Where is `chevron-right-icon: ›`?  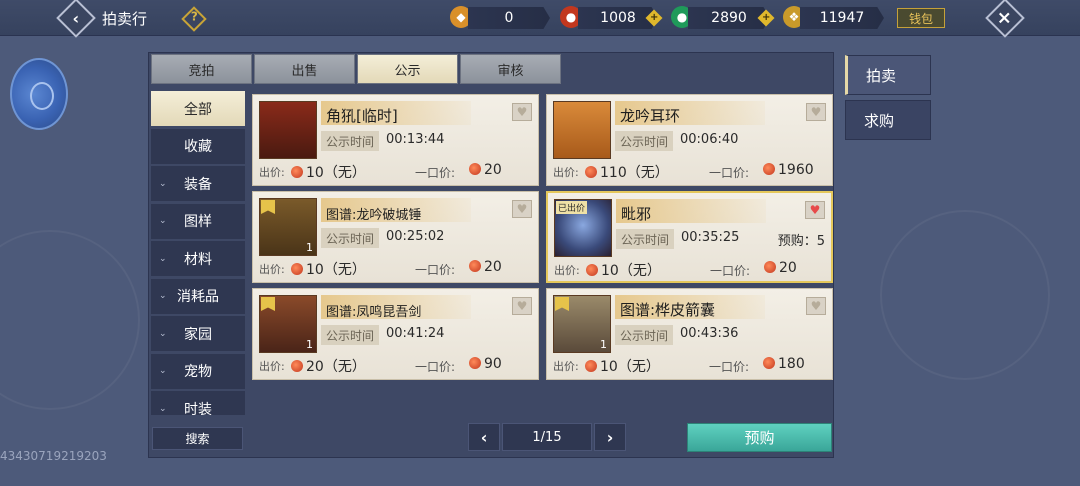 chevron-right-icon: › is located at coordinates (610, 437).